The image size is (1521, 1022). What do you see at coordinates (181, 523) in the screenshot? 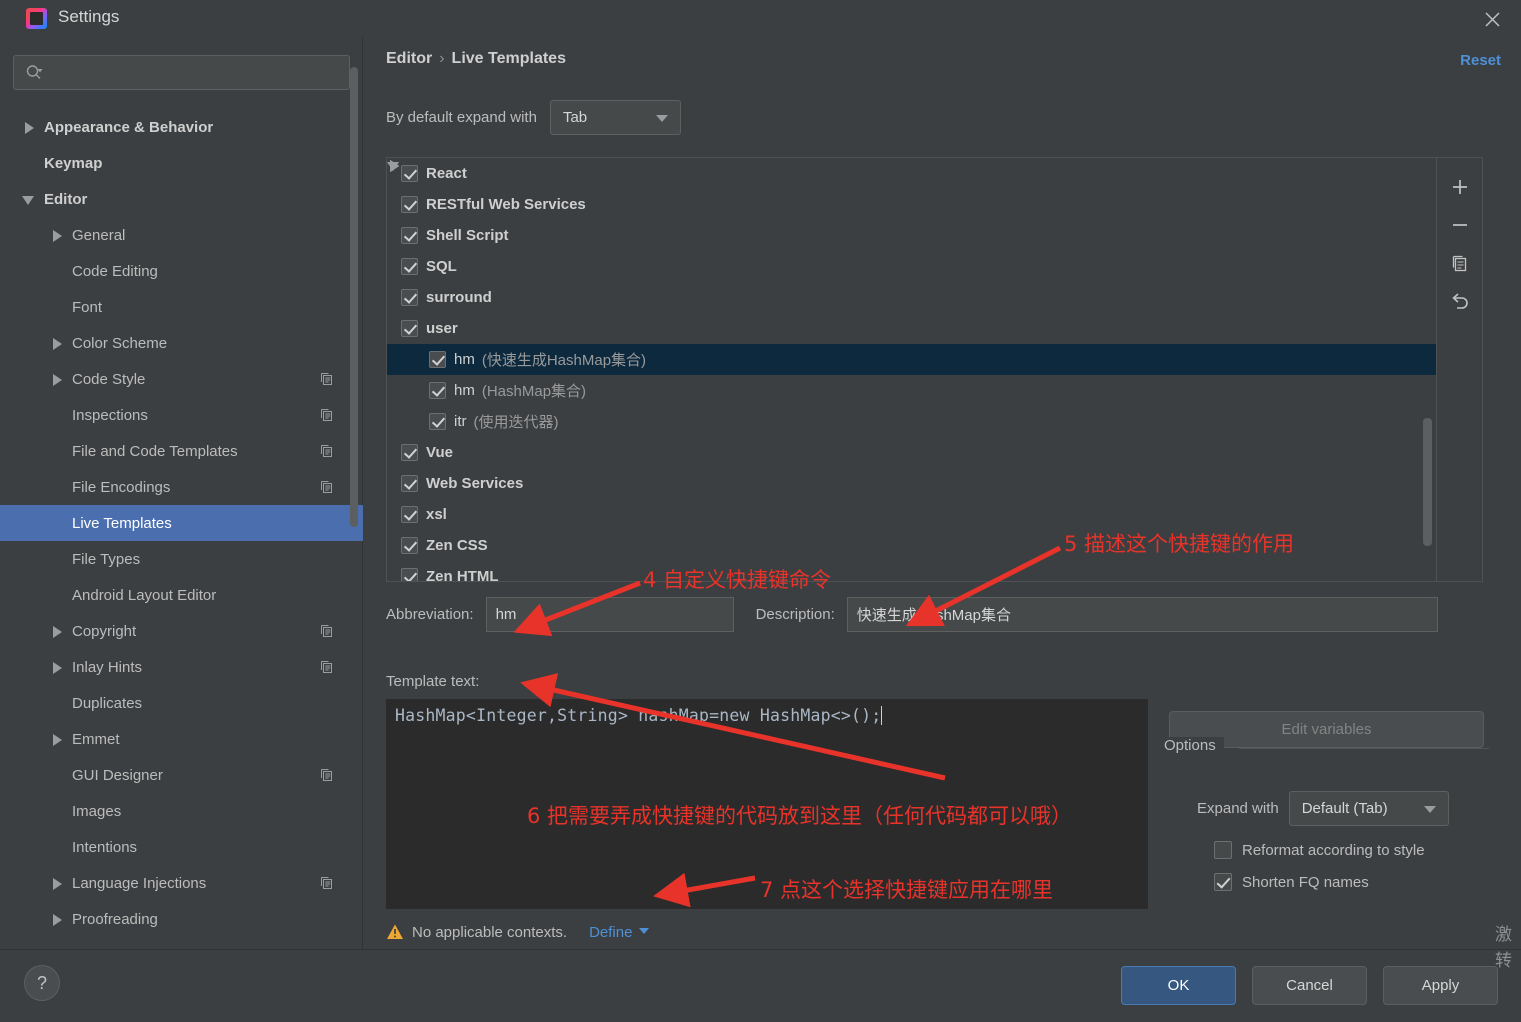
I see `sidebar-item-live-templates: Live Templates` at bounding box center [181, 523].